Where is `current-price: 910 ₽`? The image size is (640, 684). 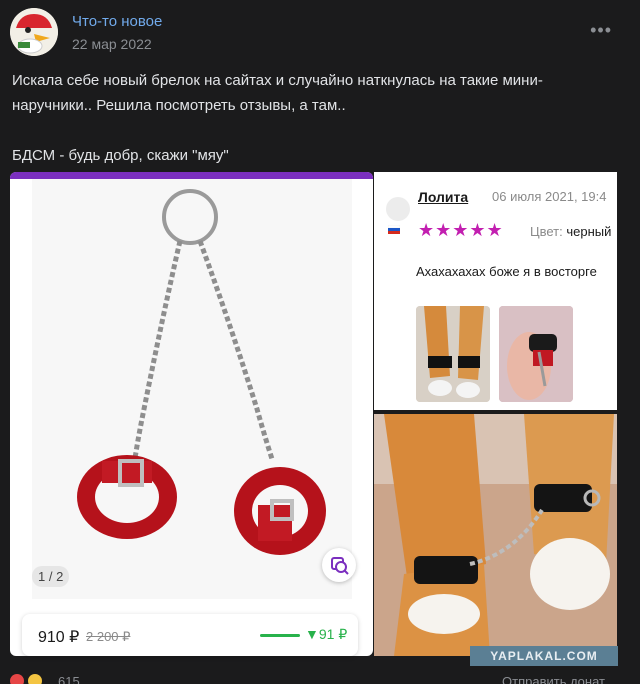
current-price: 910 ₽ is located at coordinates (59, 637).